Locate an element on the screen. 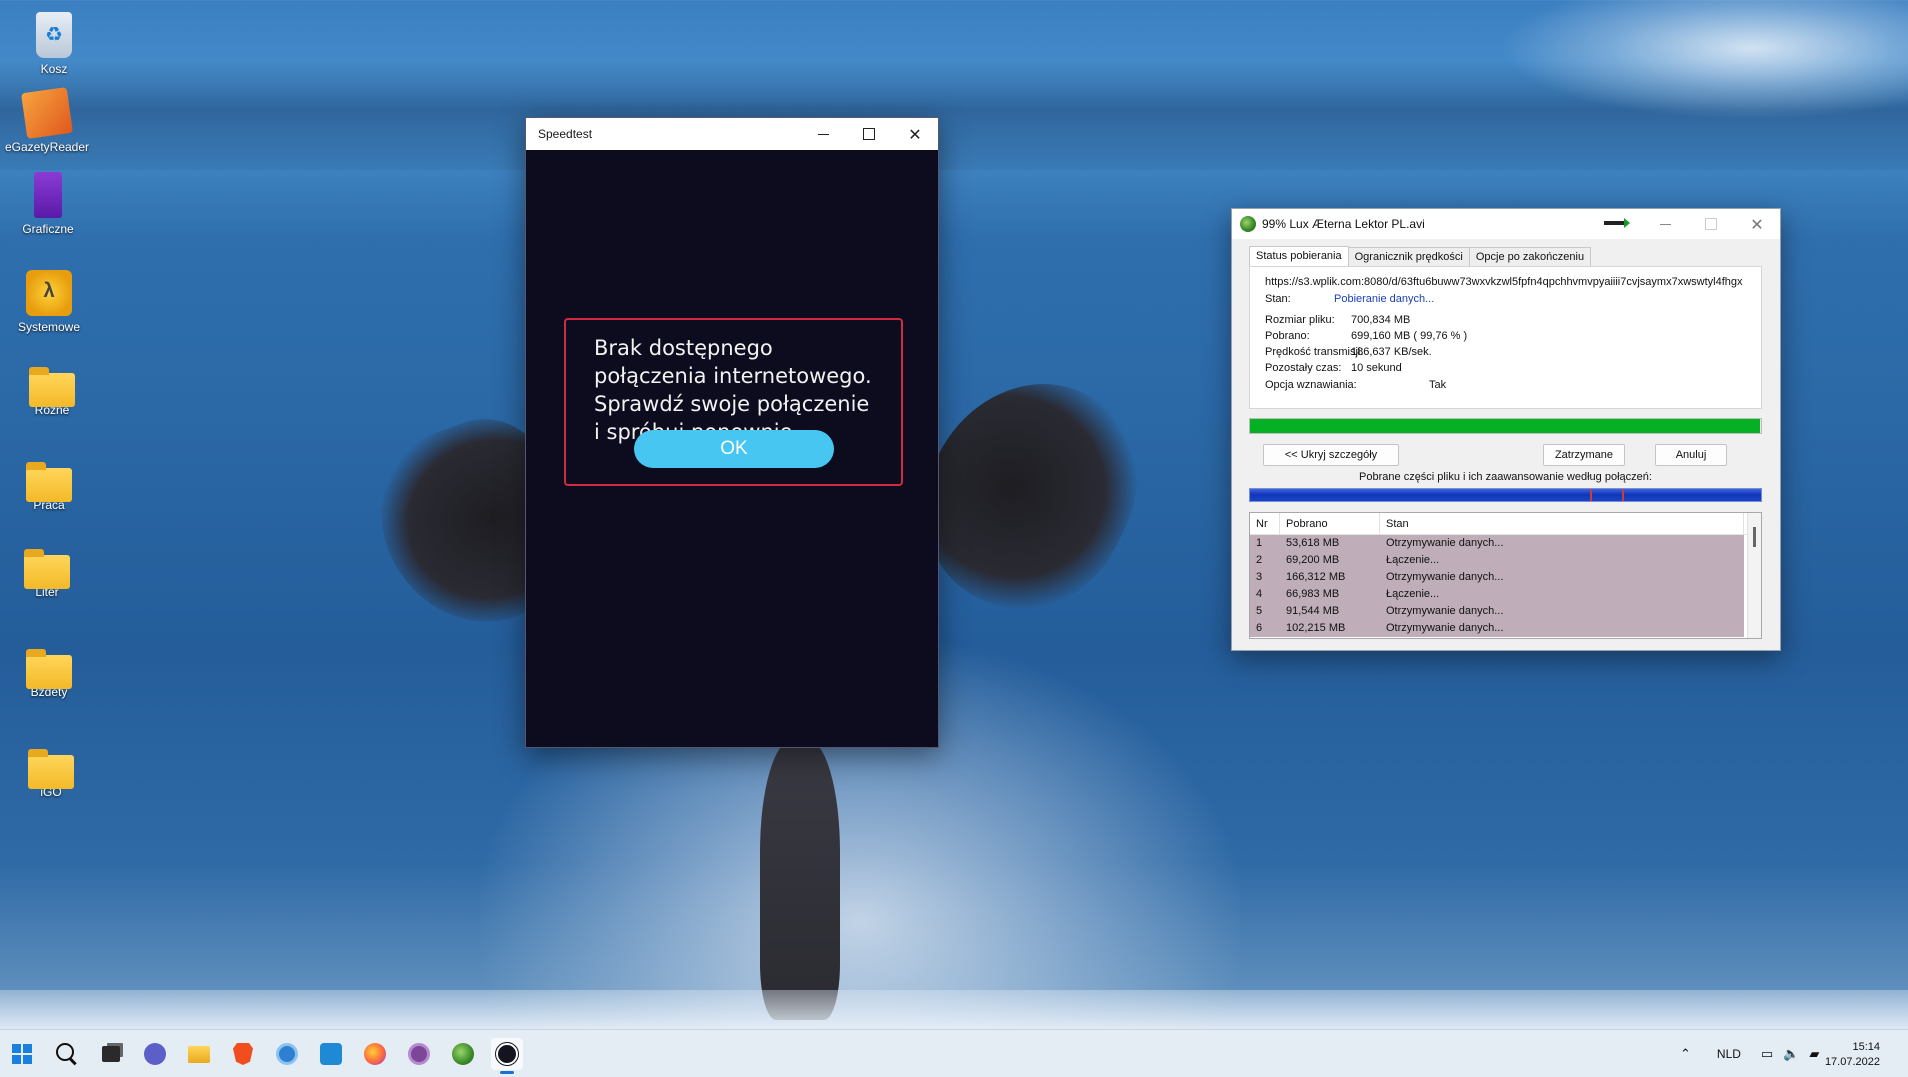  file-explorer-icon is located at coordinates (199, 1054).